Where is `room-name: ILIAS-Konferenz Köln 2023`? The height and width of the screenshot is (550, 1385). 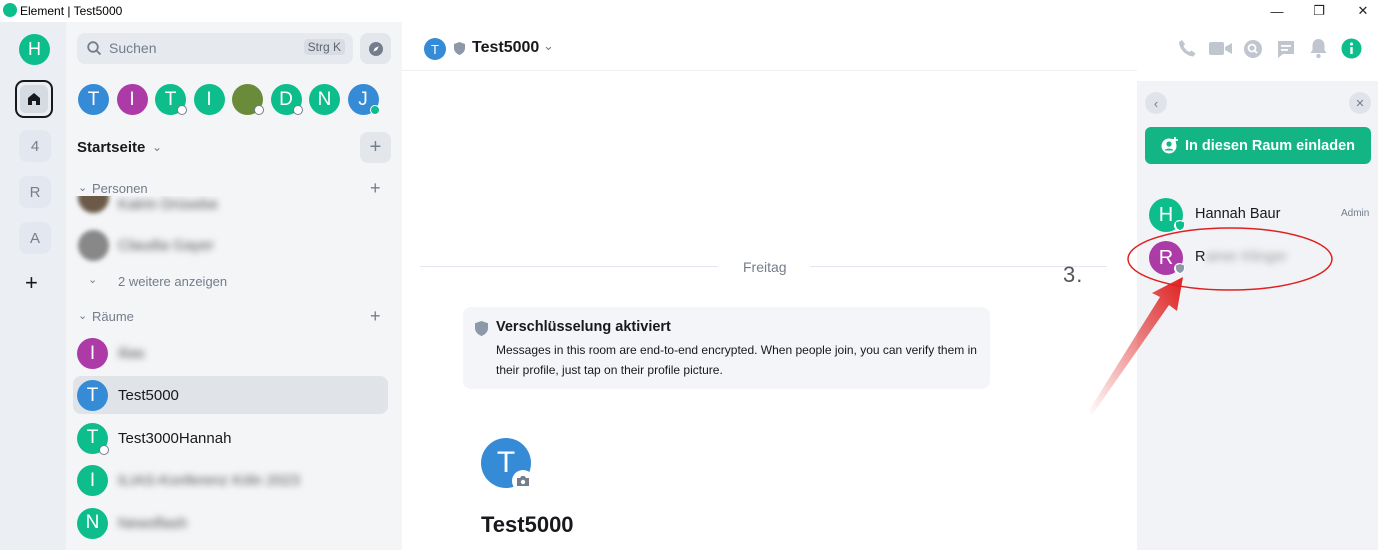 room-name: ILIAS-Konferenz Köln 2023 is located at coordinates (209, 481).